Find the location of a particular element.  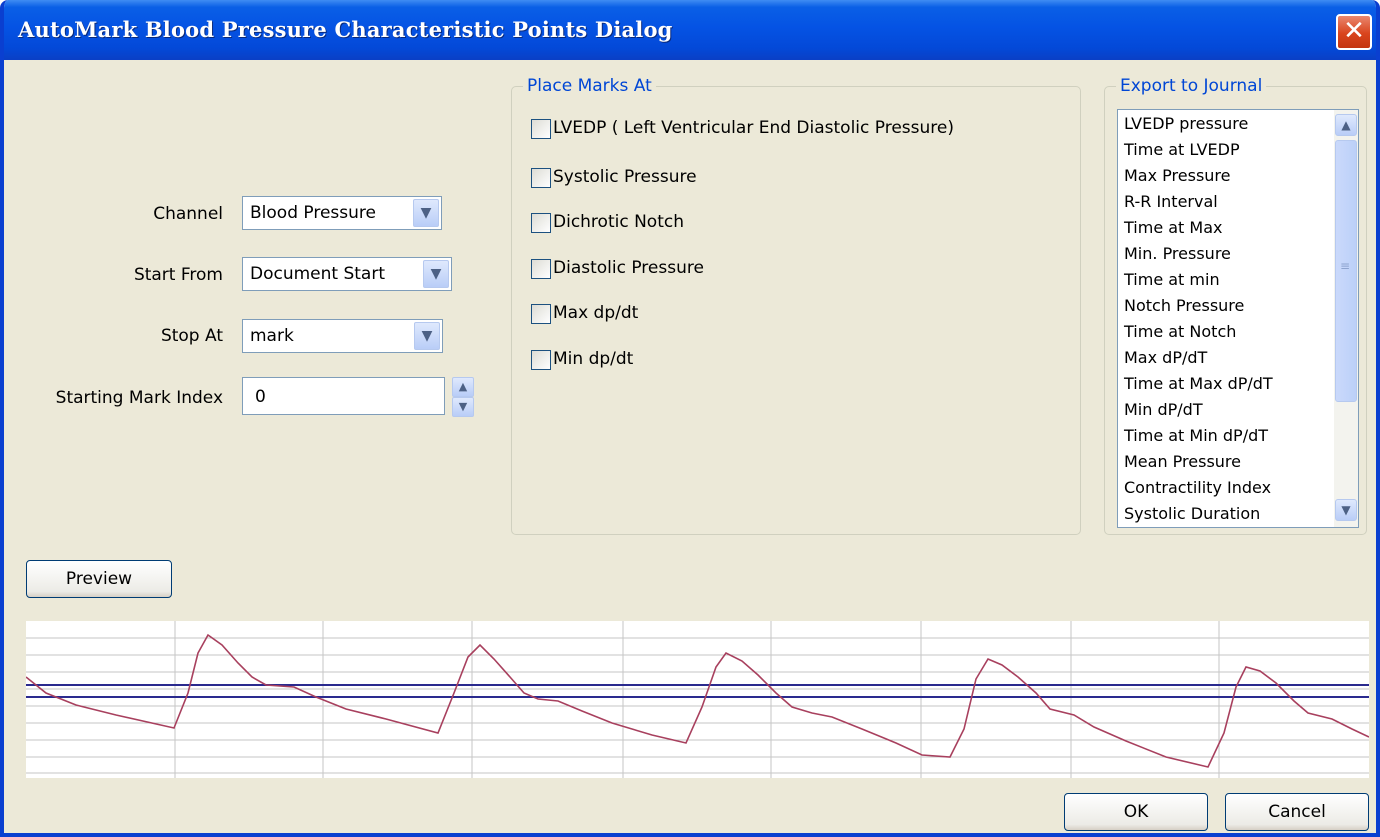

list-item: Max Pressure is located at coordinates (1177, 175).